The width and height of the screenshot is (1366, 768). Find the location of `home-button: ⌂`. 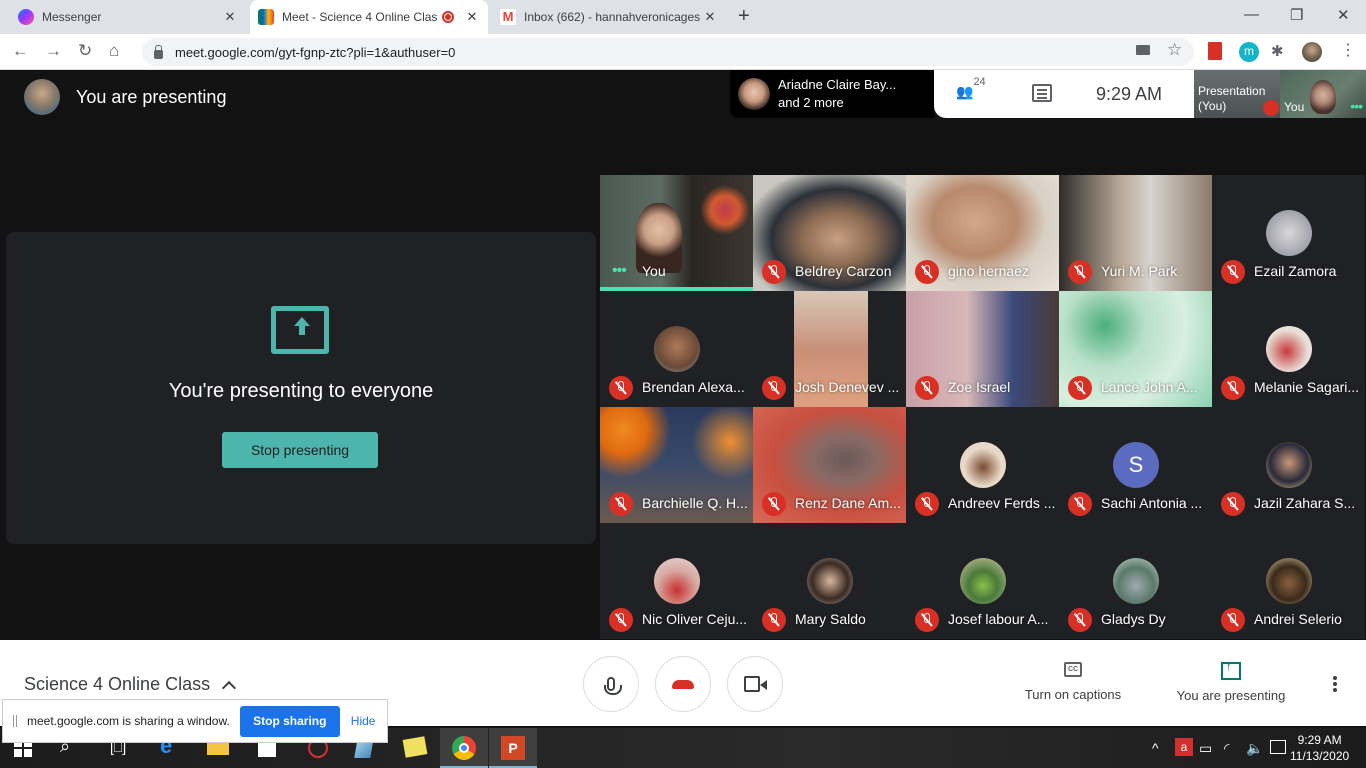

home-button: ⌂ is located at coordinates (114, 51).